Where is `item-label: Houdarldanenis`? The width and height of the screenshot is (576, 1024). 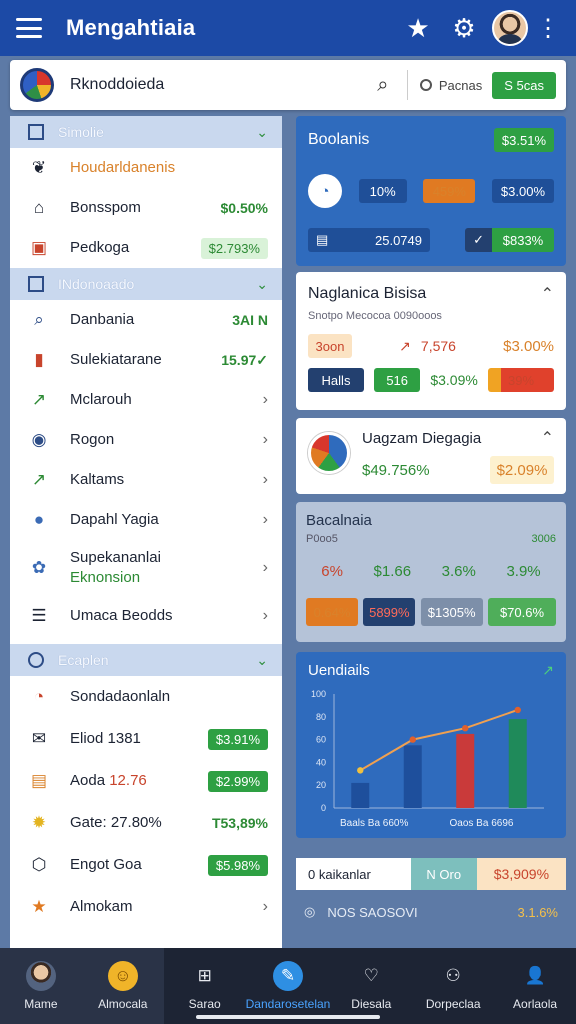
item-label: Houdarldanenis is located at coordinates (123, 167).